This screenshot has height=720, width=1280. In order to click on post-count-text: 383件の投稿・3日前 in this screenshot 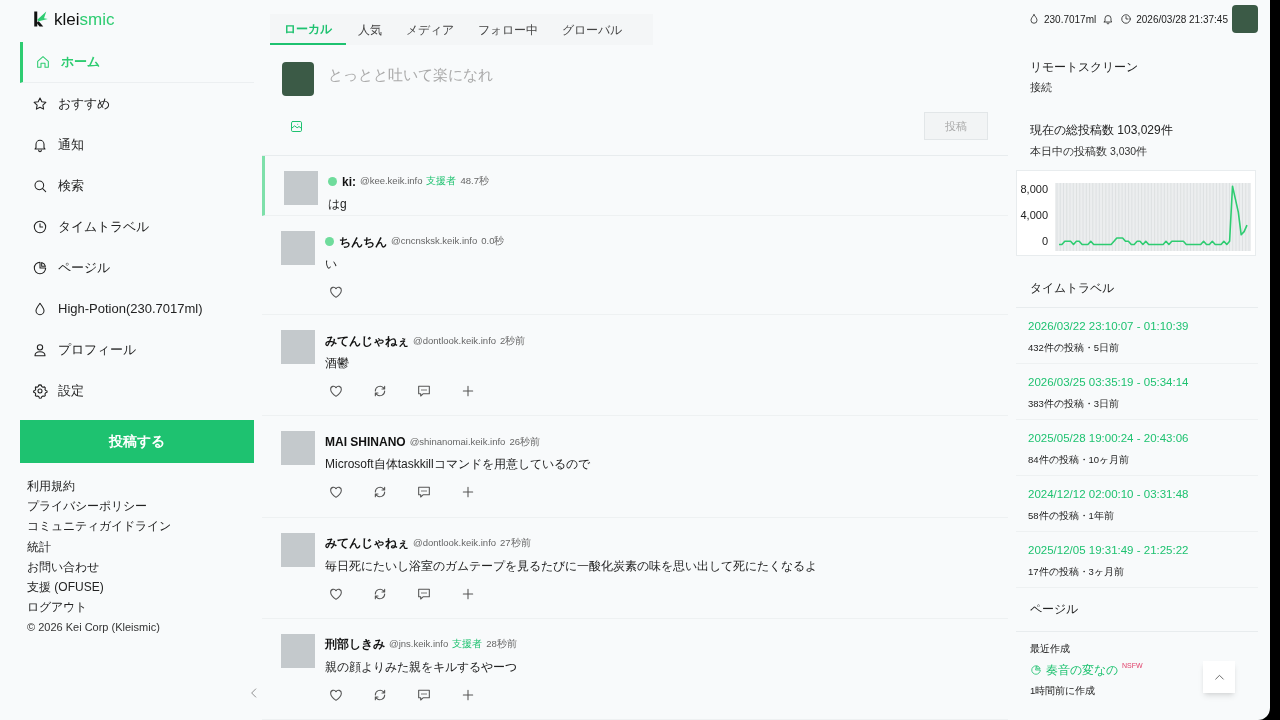, I will do `click(1074, 403)`.